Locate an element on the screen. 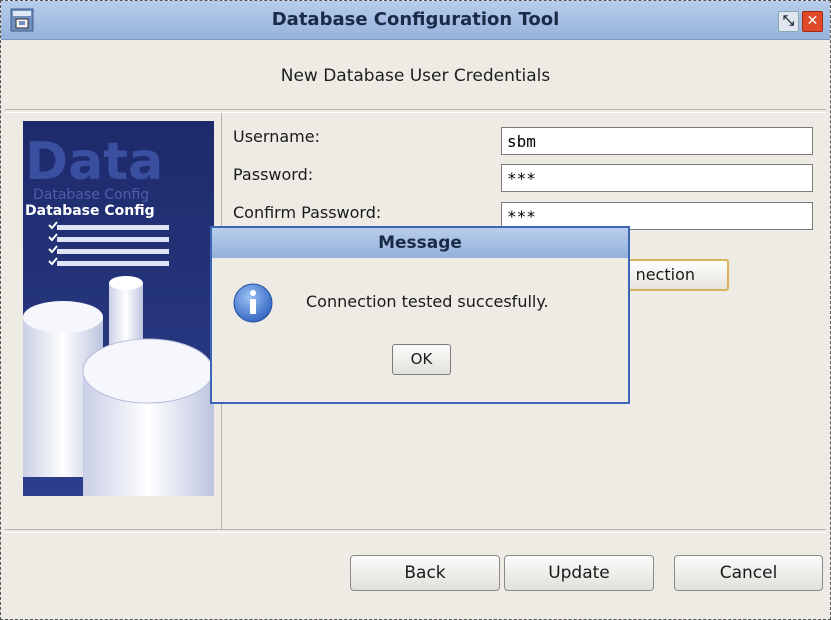 This screenshot has height=620, width=831. title-bar: Database Configuration Tool ⤡ ✕ is located at coordinates (415, 20).